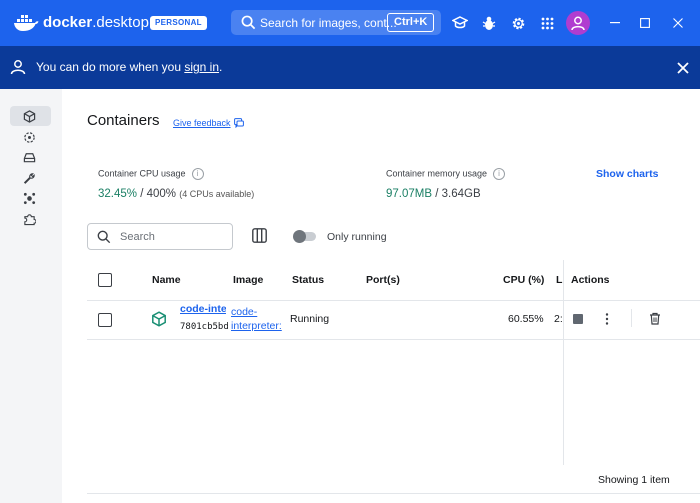 The image size is (700, 503). What do you see at coordinates (201, 67) in the screenshot?
I see `sign-in-link: sign in` at bounding box center [201, 67].